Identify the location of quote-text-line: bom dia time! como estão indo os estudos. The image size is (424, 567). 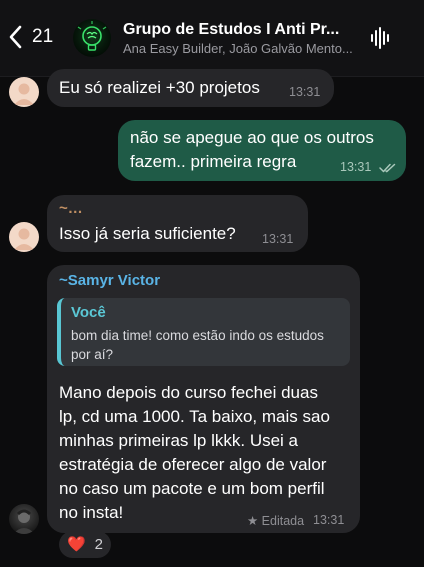
(197, 335).